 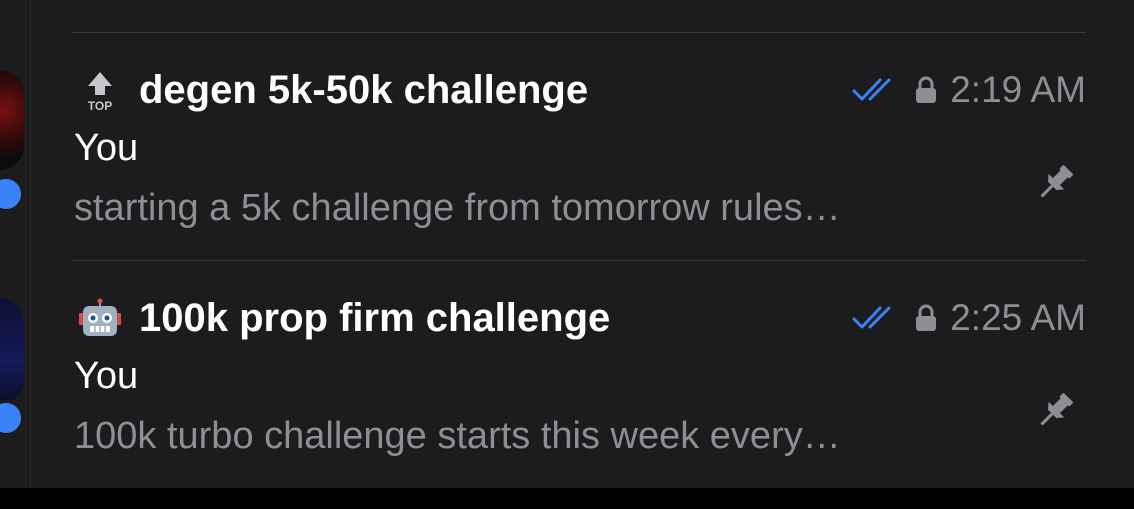 What do you see at coordinates (1018, 89) in the screenshot?
I see `chat-time: 2:19 AM` at bounding box center [1018, 89].